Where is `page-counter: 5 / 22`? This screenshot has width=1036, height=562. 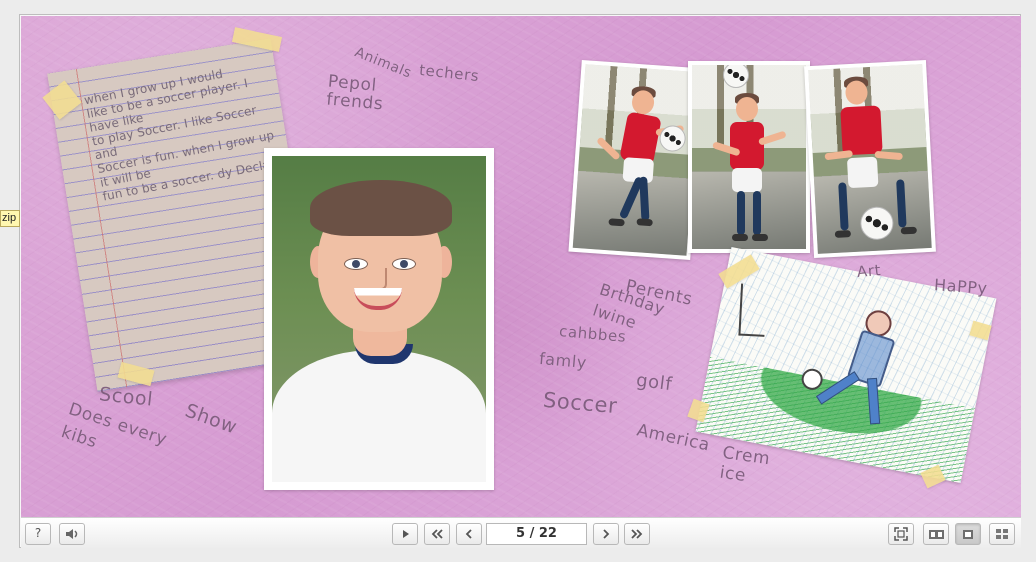 page-counter: 5 / 22 is located at coordinates (536, 534).